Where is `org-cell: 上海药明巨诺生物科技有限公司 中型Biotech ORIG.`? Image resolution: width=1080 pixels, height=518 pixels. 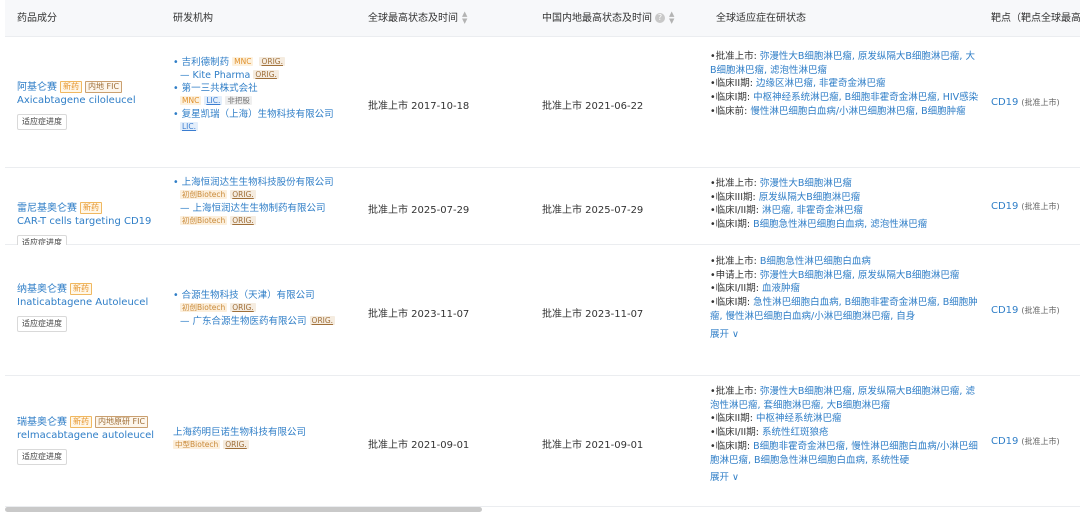 org-cell: 上海药明巨诺生物科技有限公司 中型Biotech ORIG. is located at coordinates (239, 439).